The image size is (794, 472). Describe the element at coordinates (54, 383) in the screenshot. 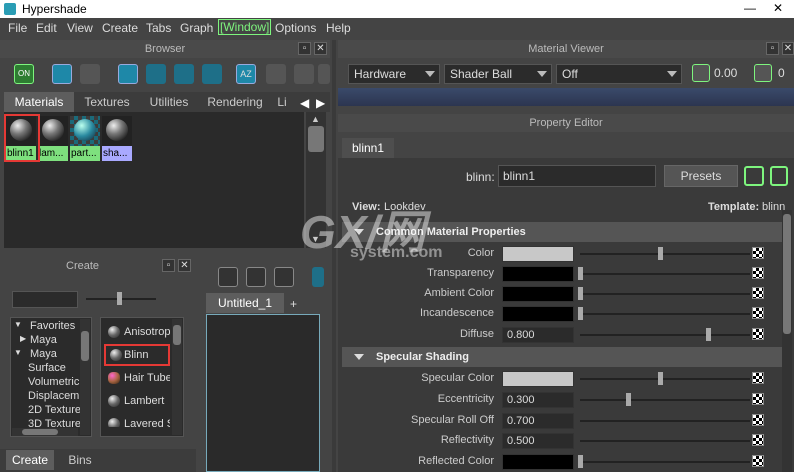

I see `category-volumetric: Volumetric` at that location.